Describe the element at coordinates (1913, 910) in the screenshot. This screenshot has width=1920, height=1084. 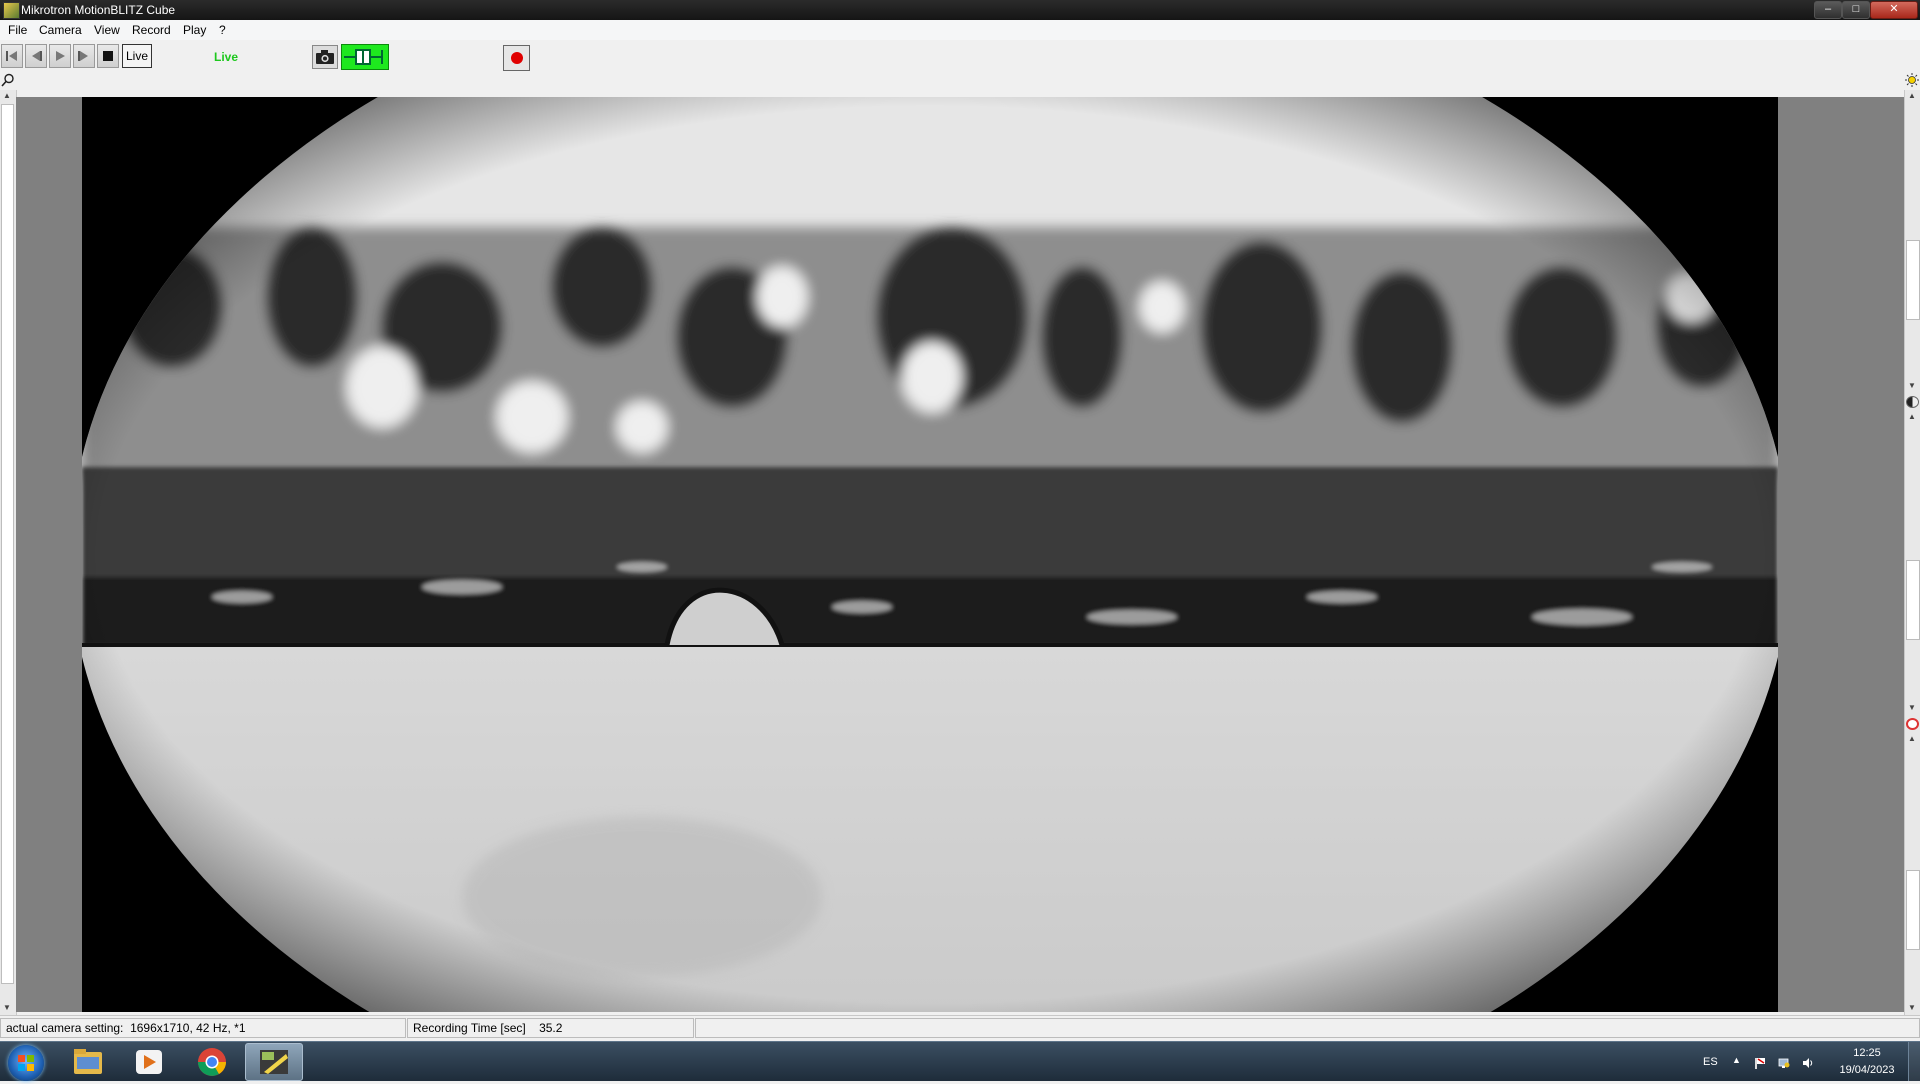
I see `gamma-slider-thumb` at that location.